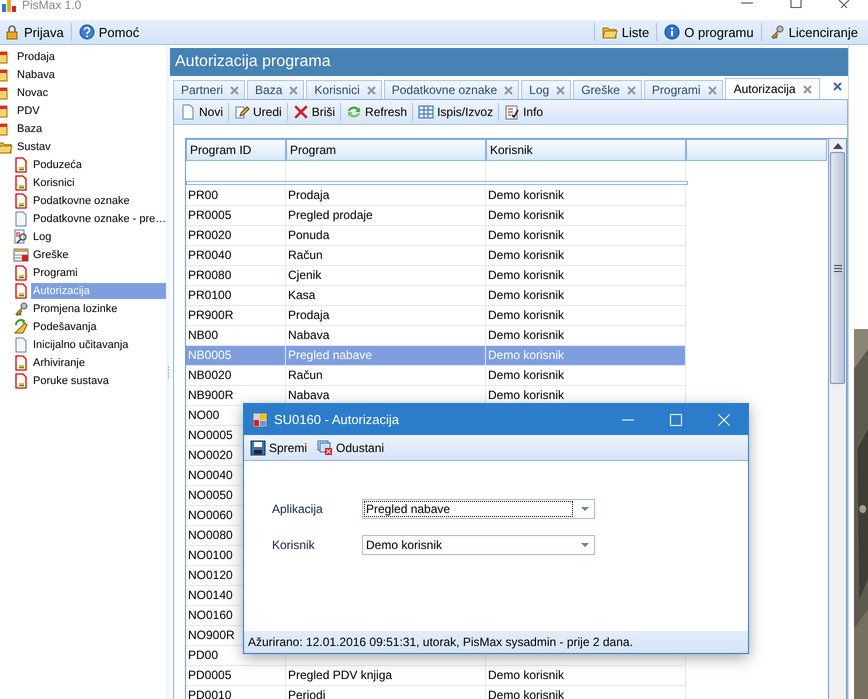  Describe the element at coordinates (210, 435) in the screenshot. I see `table-cell: NO0005` at that location.